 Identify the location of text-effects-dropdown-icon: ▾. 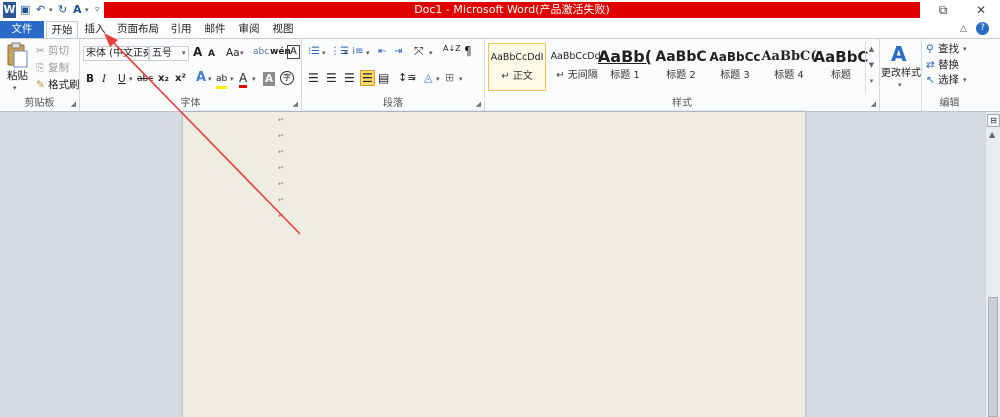
(210, 79).